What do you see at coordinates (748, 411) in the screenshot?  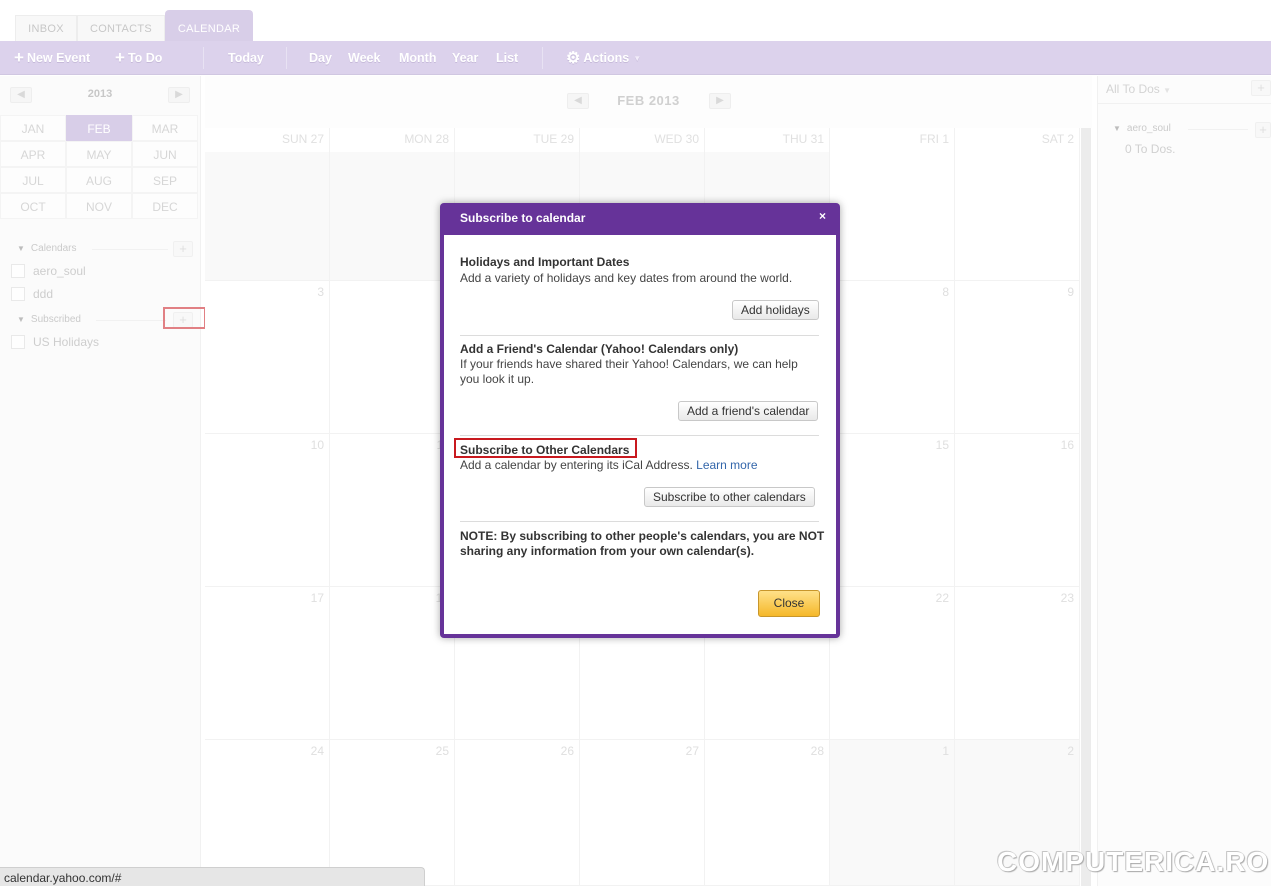 I see `add-friend-calendar-button: Add a friend's calendar` at bounding box center [748, 411].